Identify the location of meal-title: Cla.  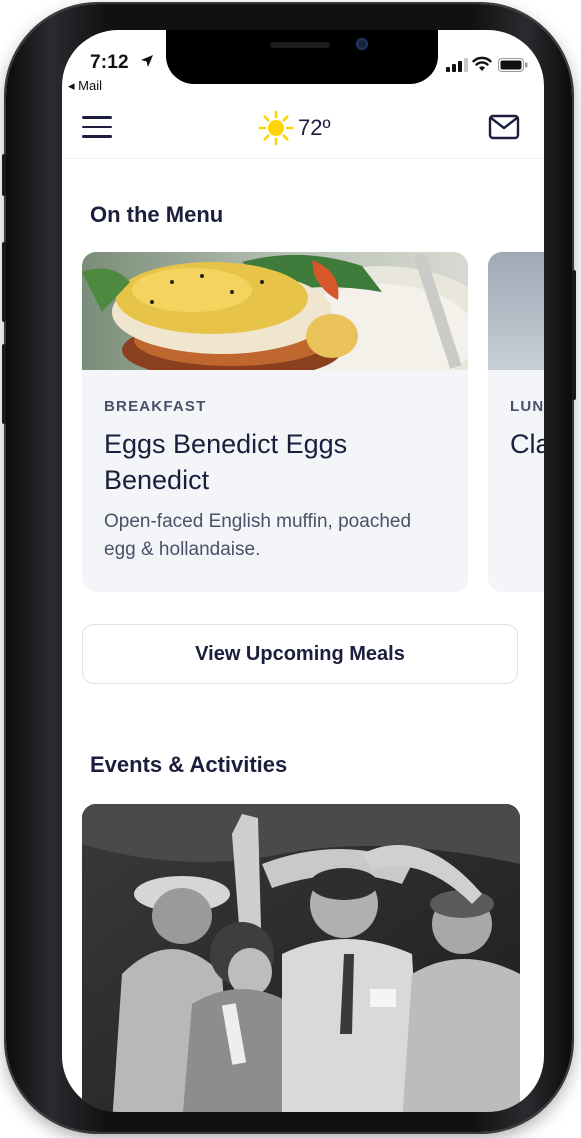
(527, 444).